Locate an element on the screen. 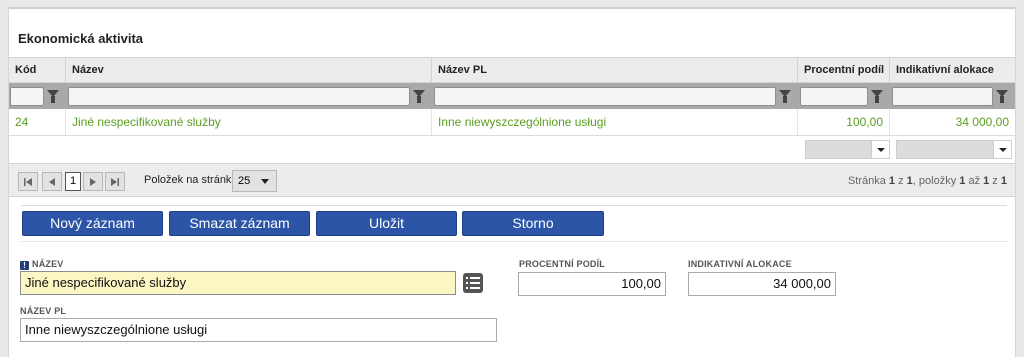 The width and height of the screenshot is (1024, 357). summary-select-podil is located at coordinates (847, 149).